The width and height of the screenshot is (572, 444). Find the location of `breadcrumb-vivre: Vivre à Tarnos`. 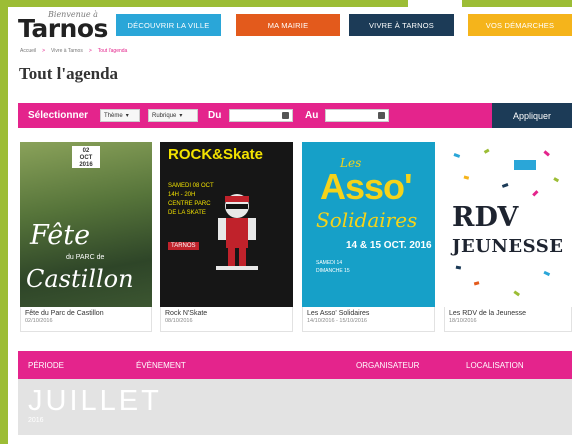

breadcrumb-vivre: Vivre à Tarnos is located at coordinates (67, 51).